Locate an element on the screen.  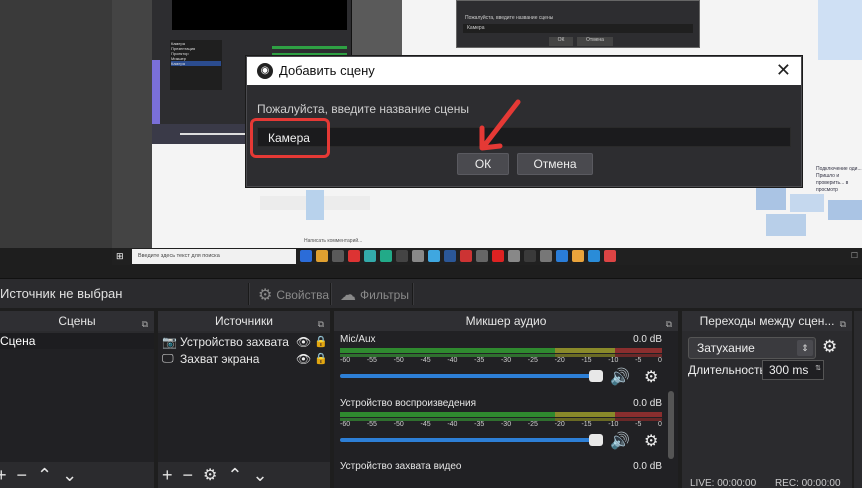
dialog-titlebar: ◉ Добавить сцену ✕ is located at coordinates (524, 71).